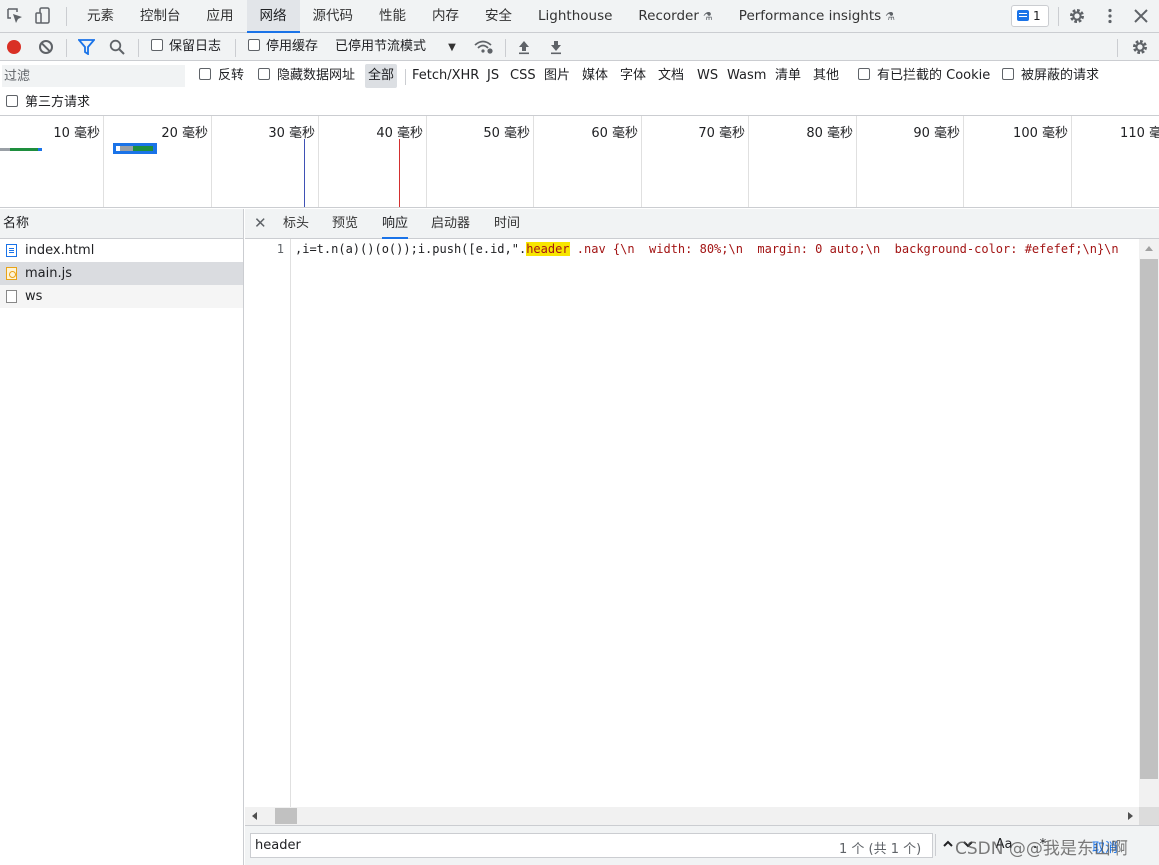 Image resolution: width=1159 pixels, height=865 pixels. What do you see at coordinates (260, 223) in the screenshot?
I see `close-detail-icon: ✕` at bounding box center [260, 223].